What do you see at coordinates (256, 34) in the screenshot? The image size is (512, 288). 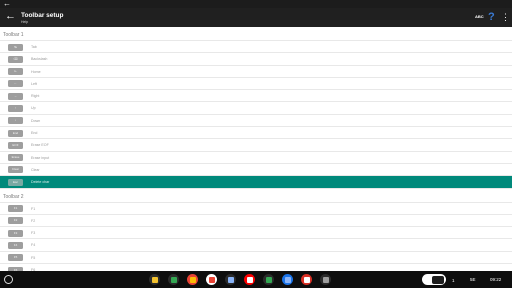 I see `section-header-toolbar-1: Toolbar 1` at bounding box center [256, 34].